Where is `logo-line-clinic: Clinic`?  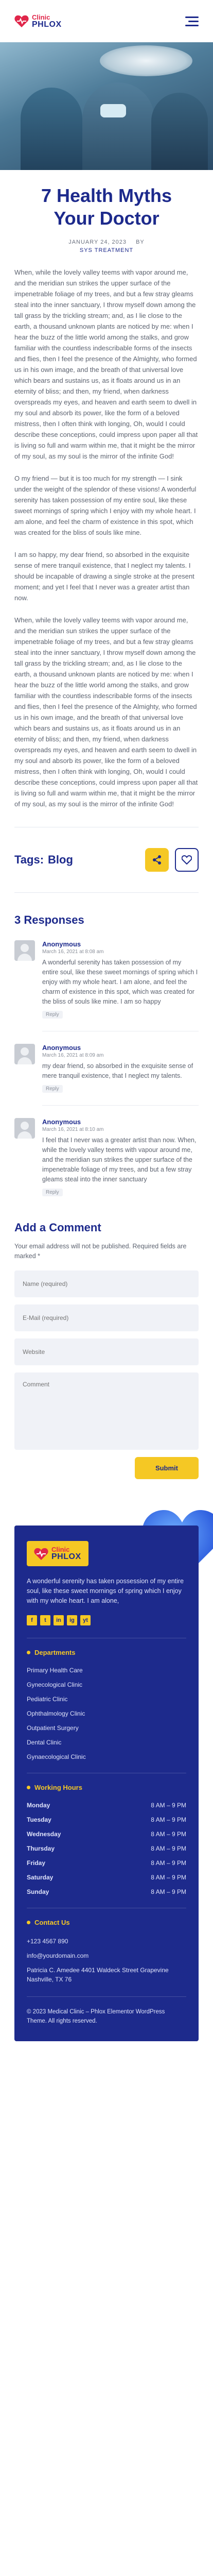
logo-line-clinic: Clinic is located at coordinates (41, 17).